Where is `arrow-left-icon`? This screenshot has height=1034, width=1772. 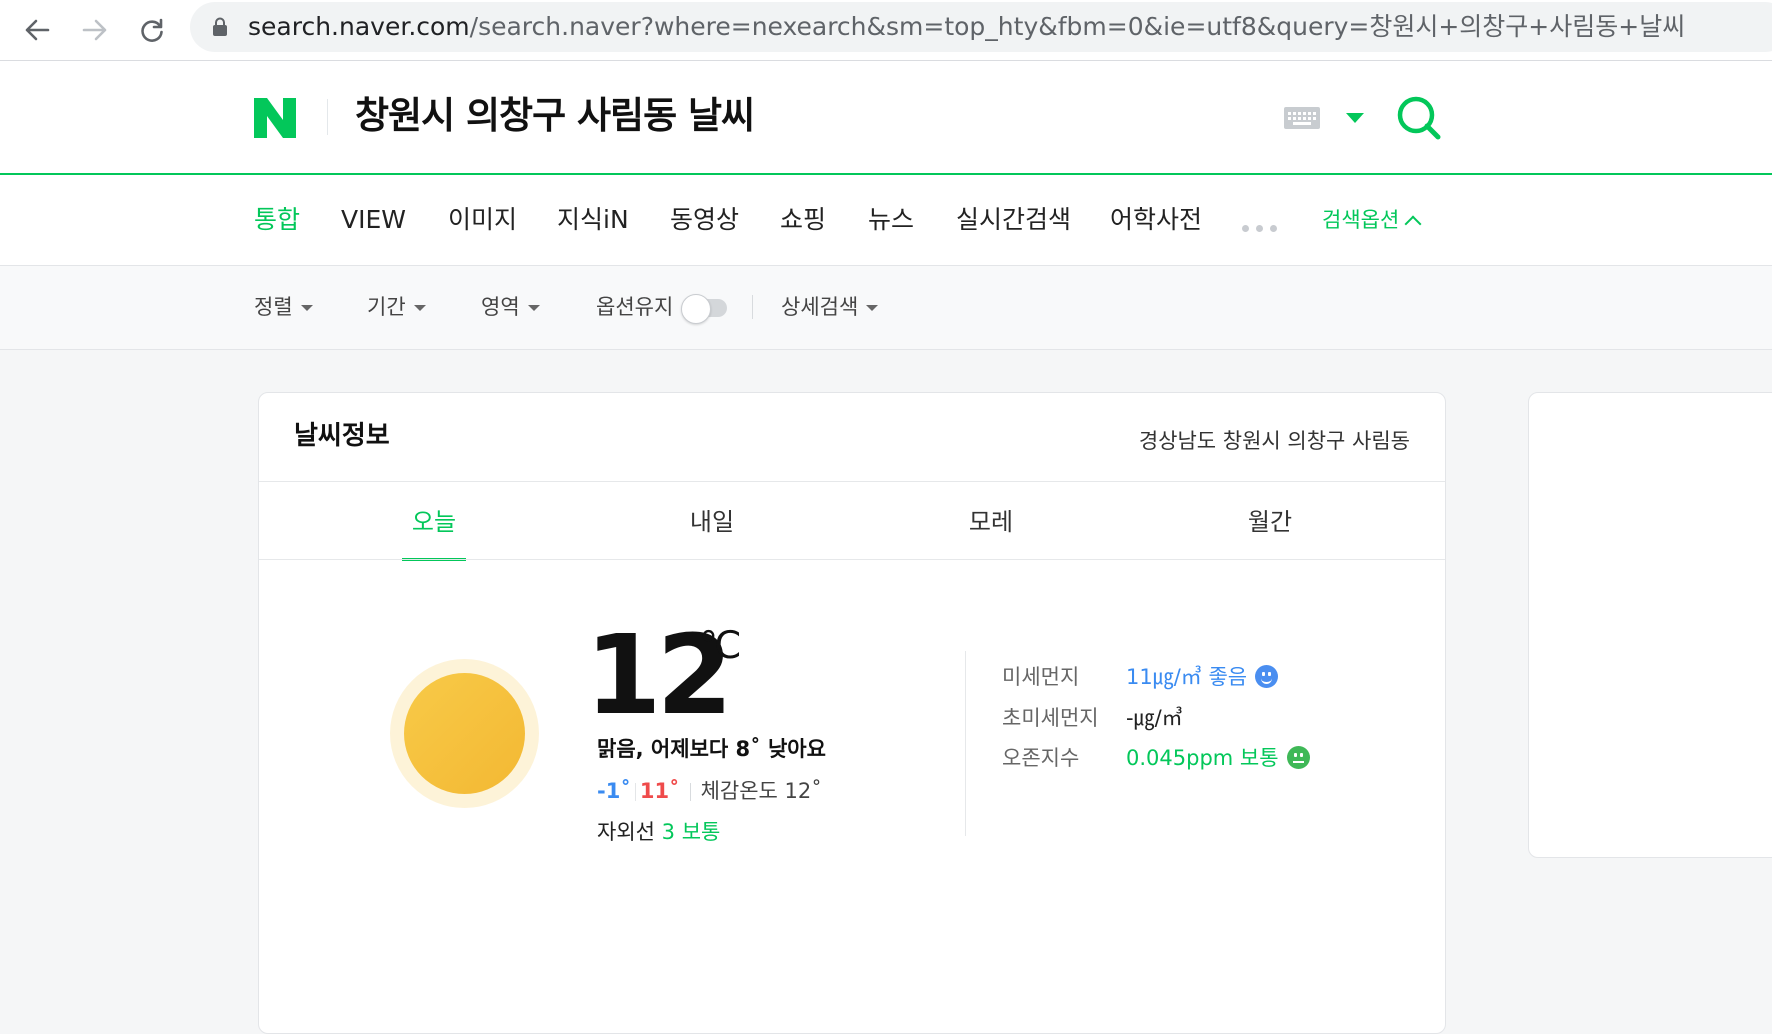
arrow-left-icon is located at coordinates (37, 30).